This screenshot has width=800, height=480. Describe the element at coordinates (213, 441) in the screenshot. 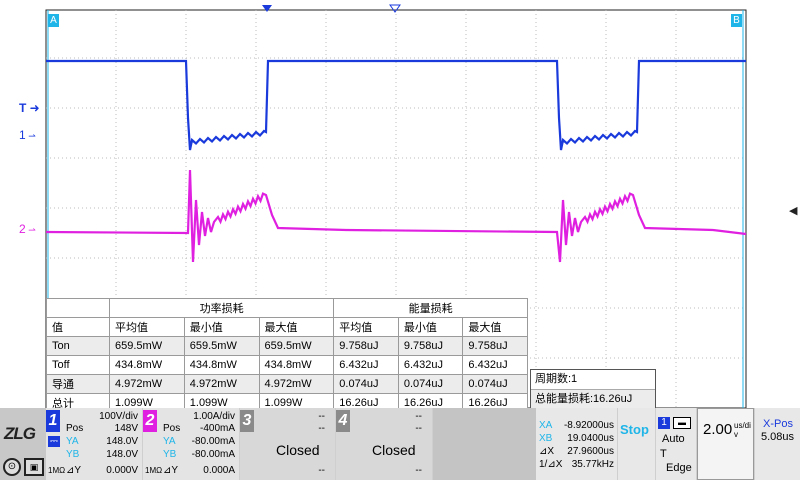

I see `ch2-ya: -80.00mA` at that location.